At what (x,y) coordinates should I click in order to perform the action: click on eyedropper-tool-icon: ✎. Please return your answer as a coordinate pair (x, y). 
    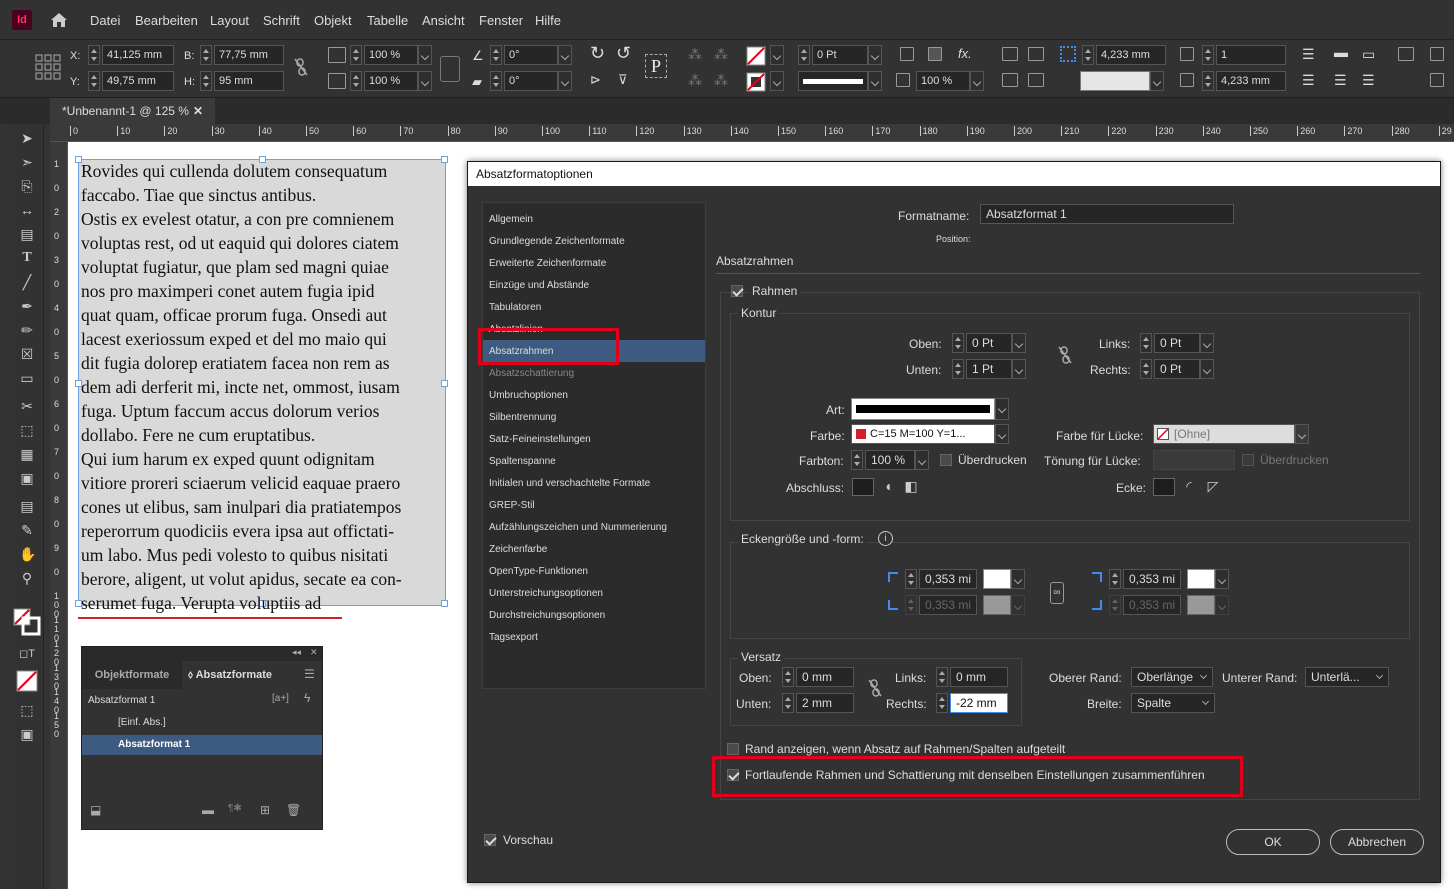
    Looking at the image, I should click on (27, 530).